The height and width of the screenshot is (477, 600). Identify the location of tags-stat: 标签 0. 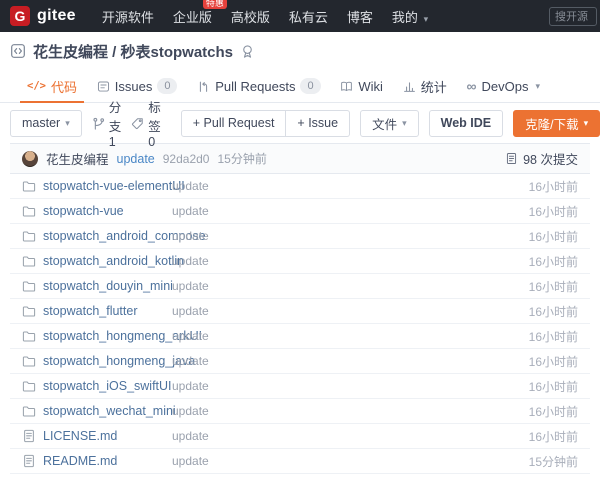
(146, 123).